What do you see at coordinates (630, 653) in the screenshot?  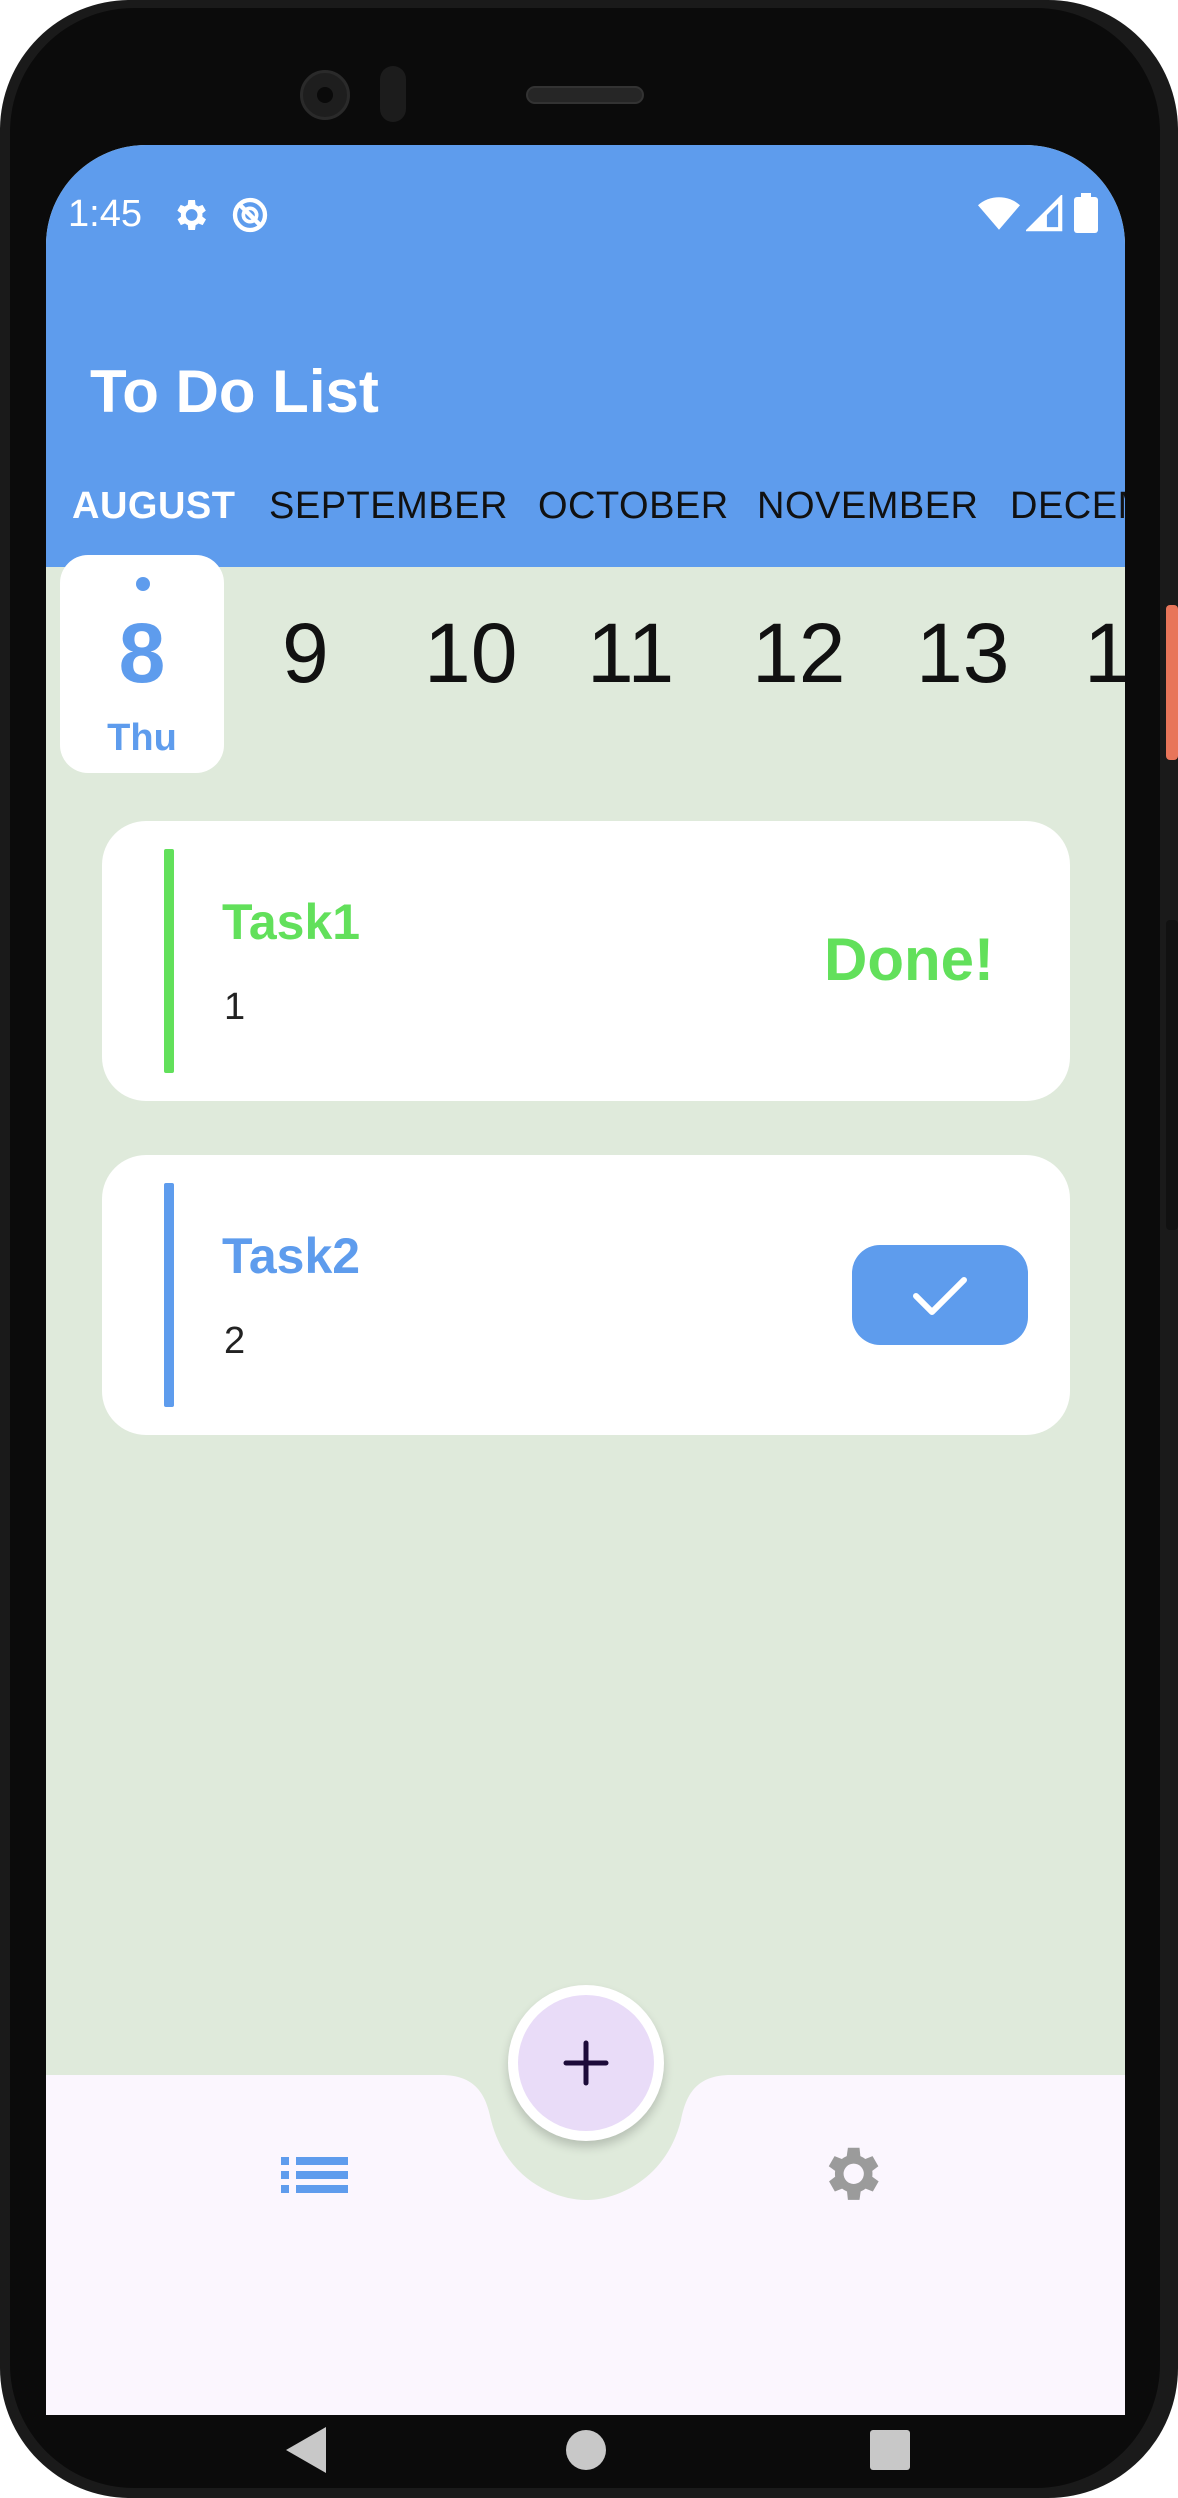 I see `day-item: 11` at bounding box center [630, 653].